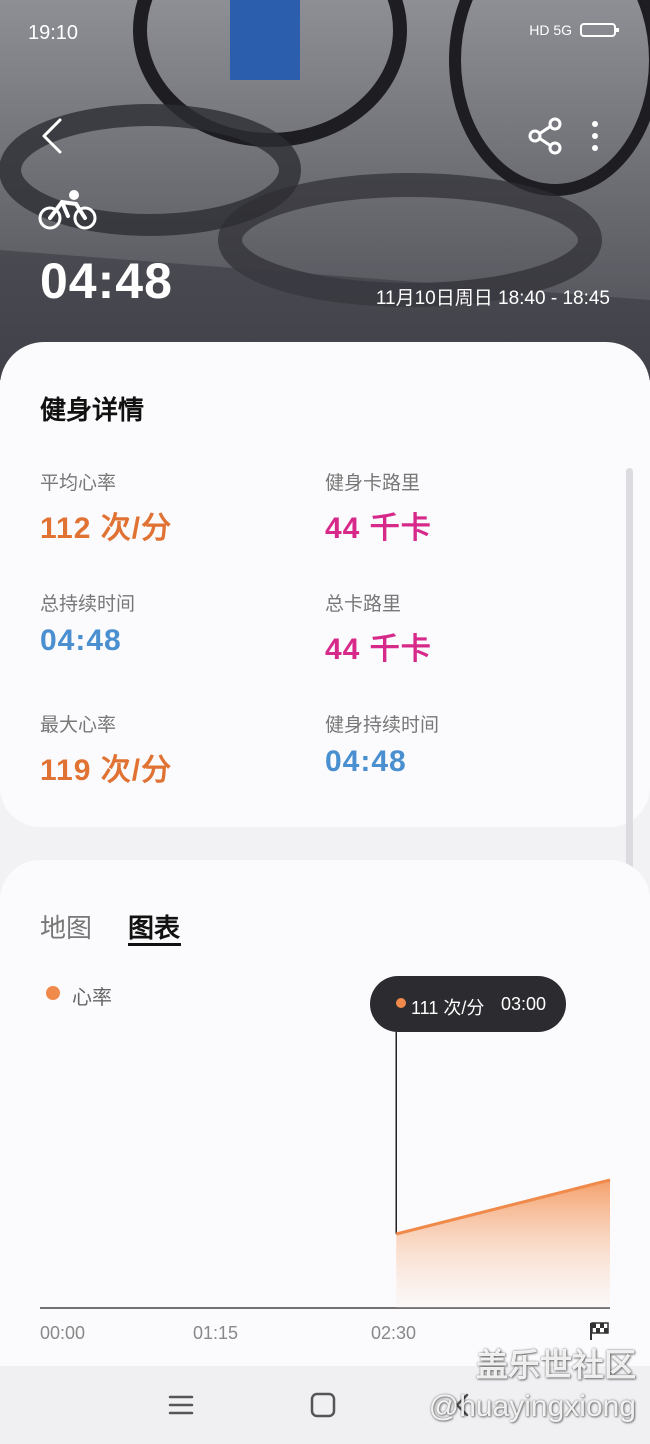 Image resolution: width=650 pixels, height=1444 pixels. Describe the element at coordinates (181, 1405) in the screenshot. I see `recent-apps-icon` at that location.